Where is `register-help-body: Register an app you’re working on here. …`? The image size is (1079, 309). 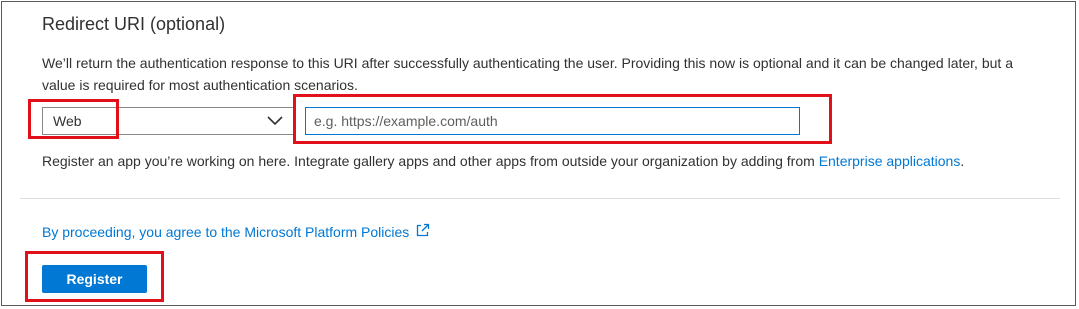
register-help-body: Register an app you’re working on here. … is located at coordinates (430, 161).